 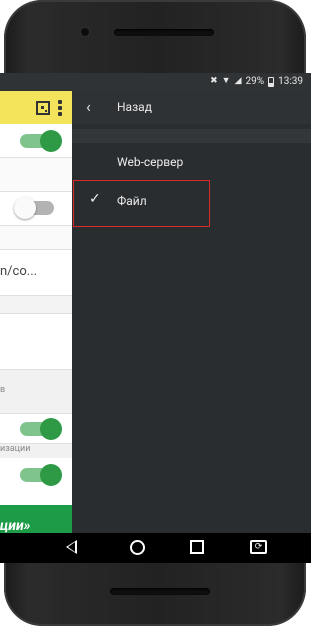 What do you see at coordinates (197, 547) in the screenshot?
I see `recents-icon` at bounding box center [197, 547].